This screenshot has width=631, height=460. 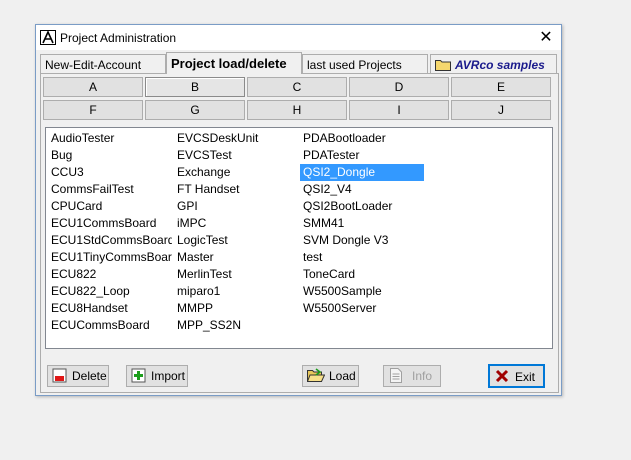 What do you see at coordinates (89, 376) in the screenshot?
I see `delete-label: Delete` at bounding box center [89, 376].